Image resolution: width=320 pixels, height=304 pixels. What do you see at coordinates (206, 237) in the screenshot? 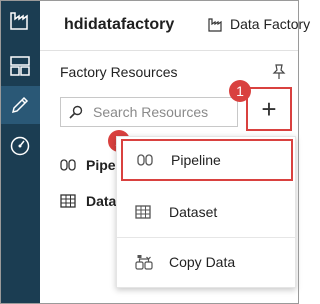
I see `menu-separator` at bounding box center [206, 237].